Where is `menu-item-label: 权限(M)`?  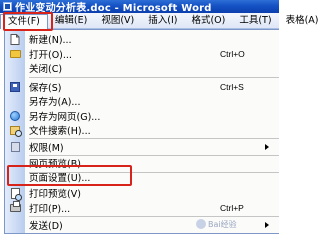 menu-item-label: 权限(M) is located at coordinates (46, 148).